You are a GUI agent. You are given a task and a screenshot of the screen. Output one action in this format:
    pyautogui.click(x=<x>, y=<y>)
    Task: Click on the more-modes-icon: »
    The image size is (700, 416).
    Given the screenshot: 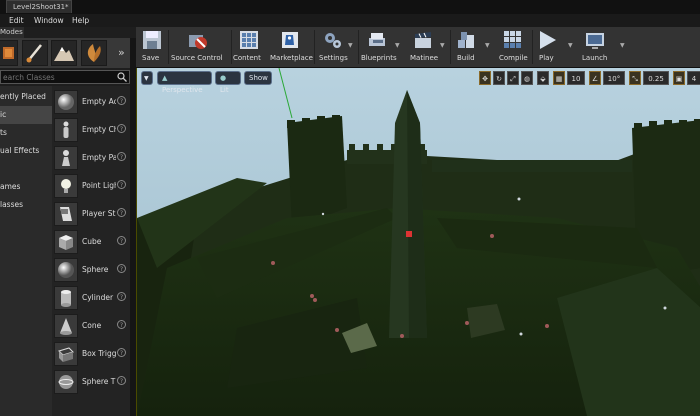 What is the action you would take?
    pyautogui.click(x=121, y=52)
    